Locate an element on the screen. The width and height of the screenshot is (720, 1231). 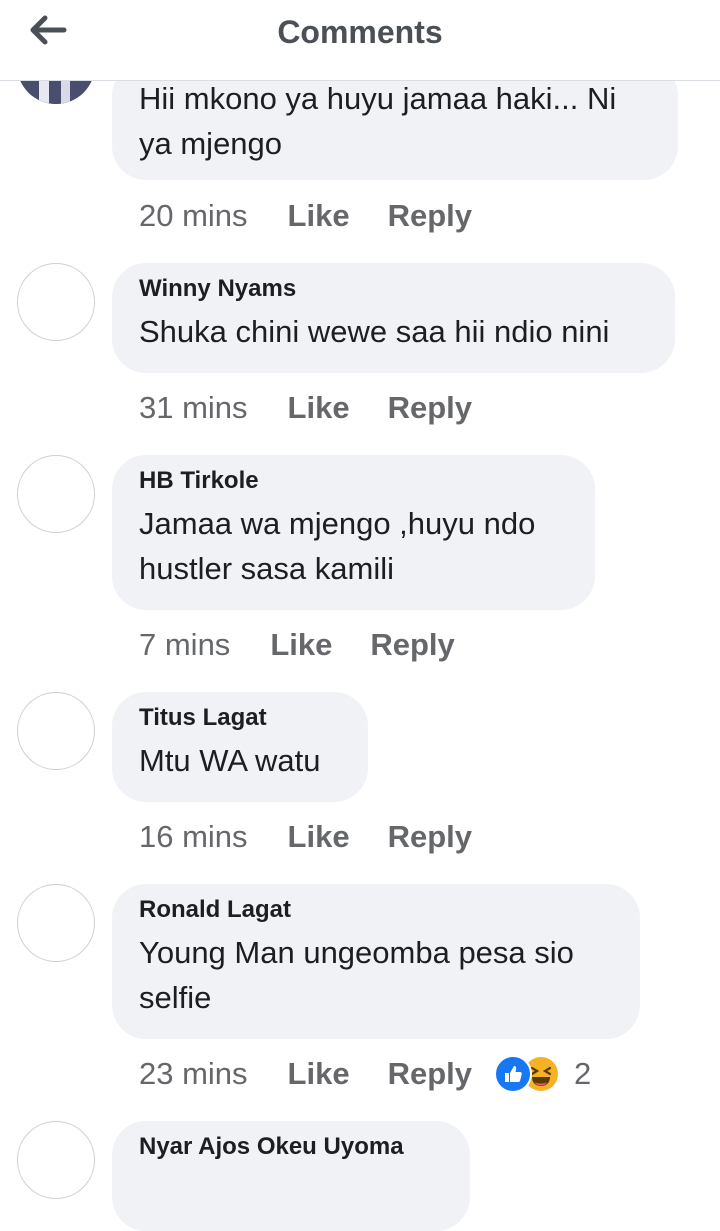
comment-text: Mtu WA watu is located at coordinates (239, 760).